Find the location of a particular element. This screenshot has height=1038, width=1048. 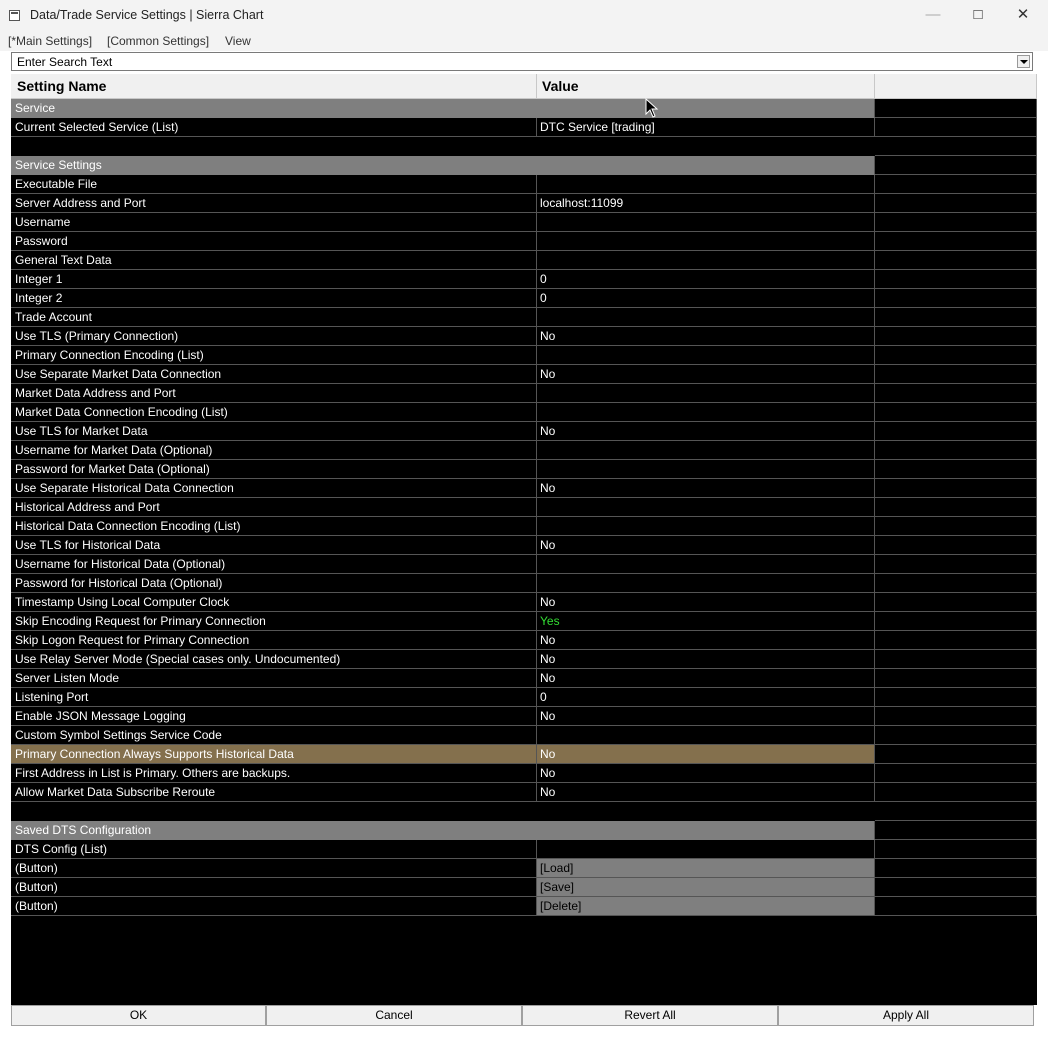

setting-row-custom-symbol-settings-service-code: Custom Symbol Settings Service Code is located at coordinates (524, 735).